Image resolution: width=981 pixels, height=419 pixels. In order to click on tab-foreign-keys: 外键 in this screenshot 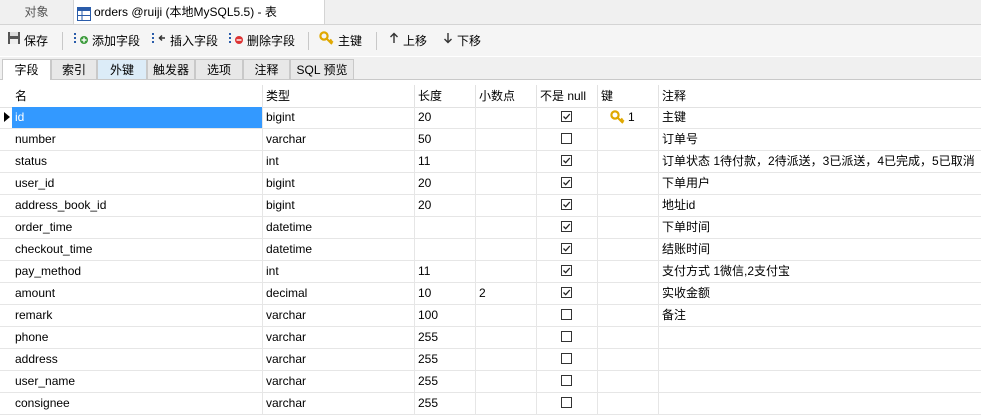, I will do `click(122, 69)`.